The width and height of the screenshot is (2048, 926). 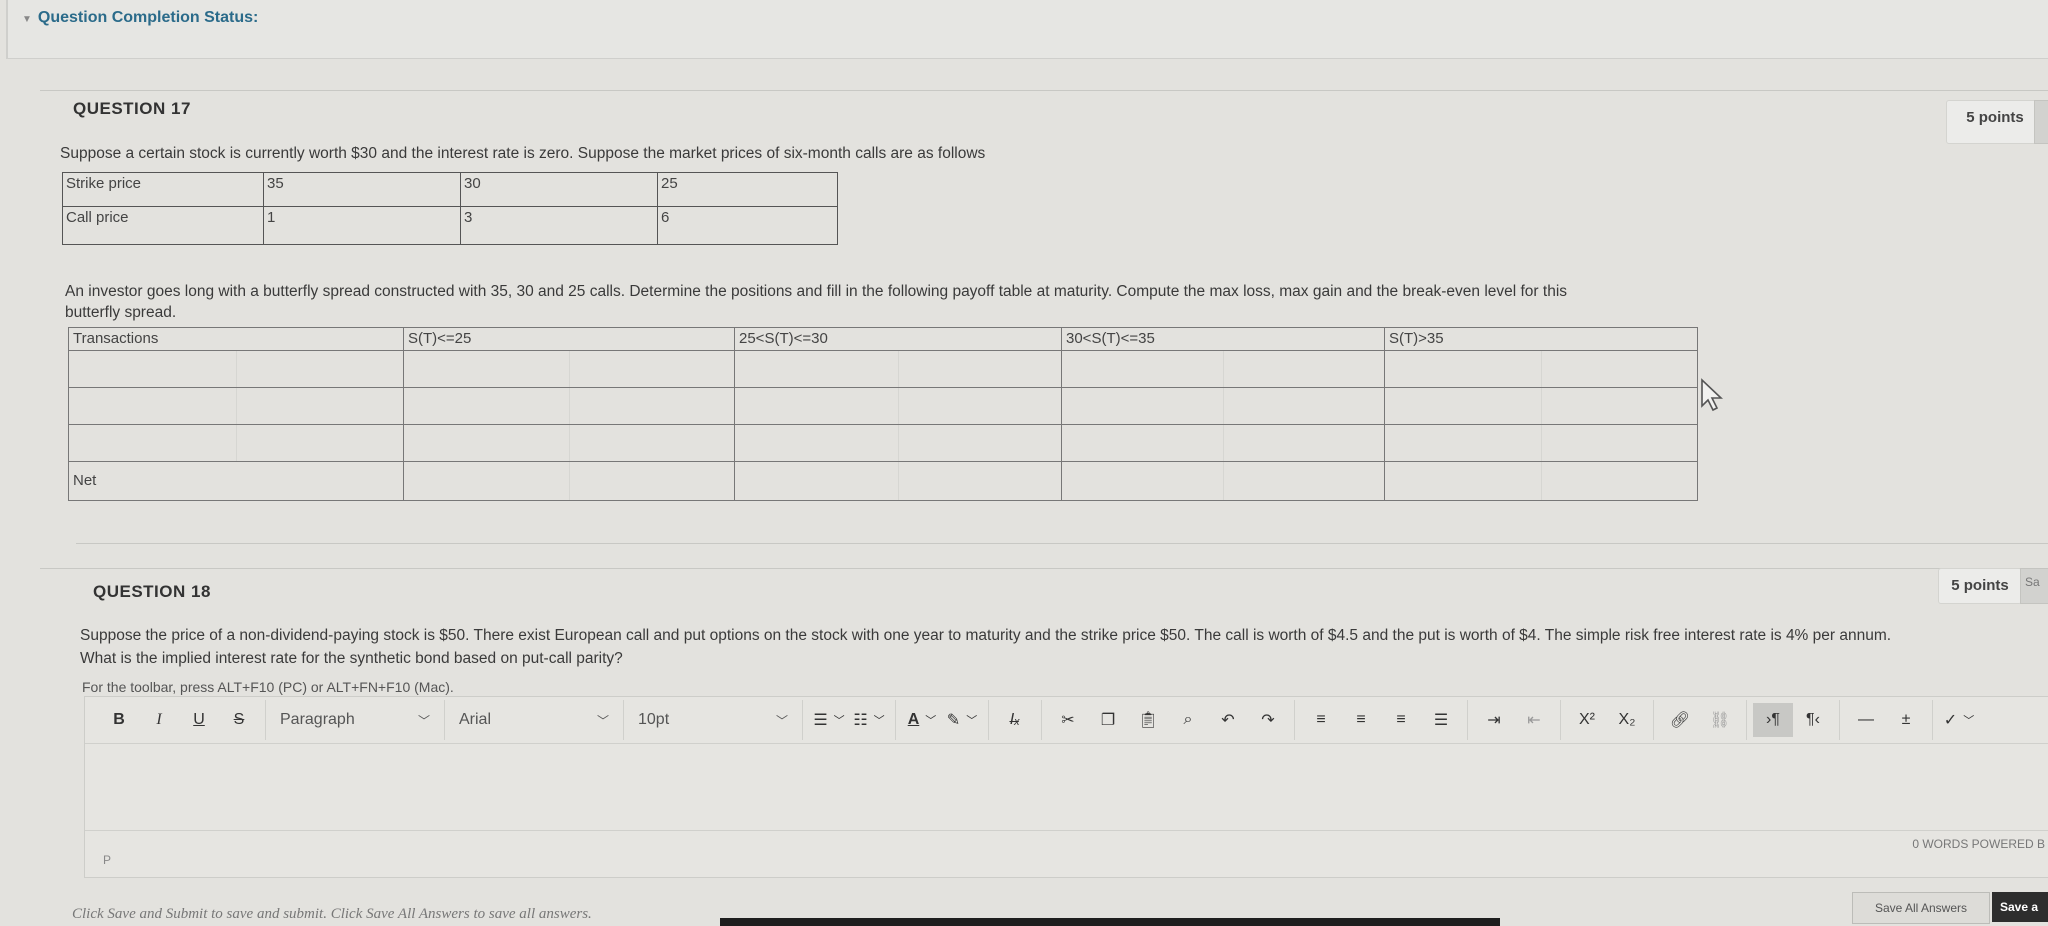 I want to click on font-family-value: Arial, so click(x=475, y=719).